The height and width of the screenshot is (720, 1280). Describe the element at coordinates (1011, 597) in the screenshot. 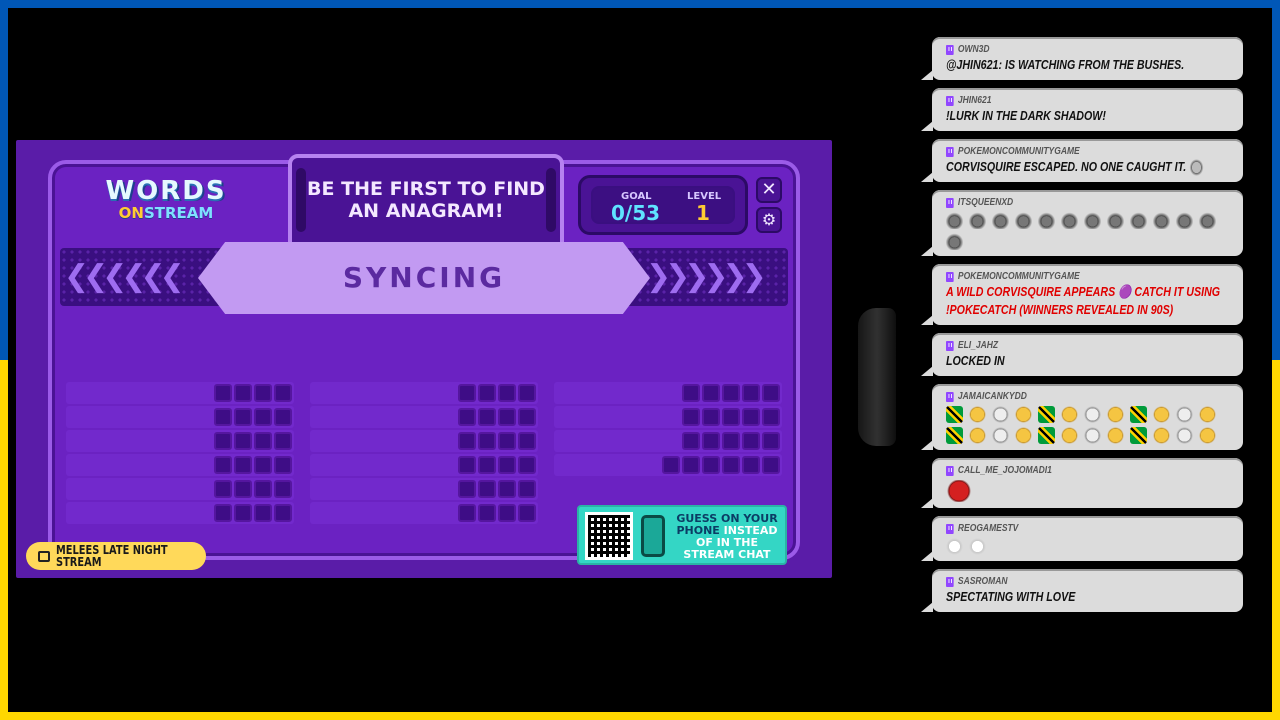

I see `chat-text: SPECTATING WITH LOVE` at that location.